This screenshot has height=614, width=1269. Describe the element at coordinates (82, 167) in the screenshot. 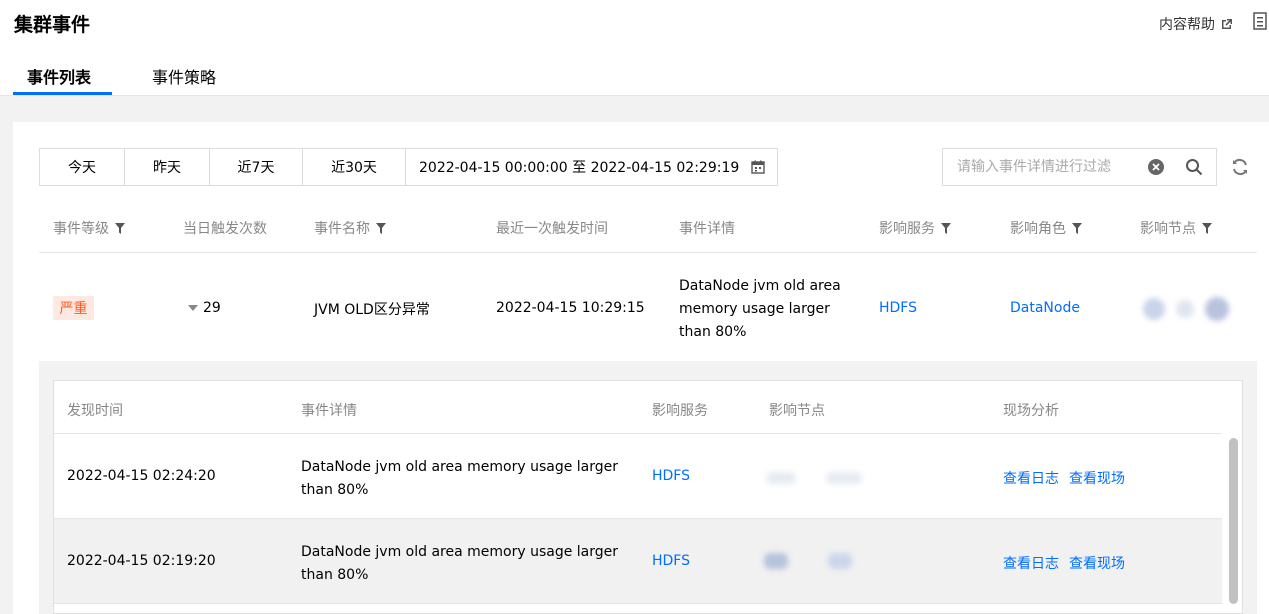

I see `date-today-button: 今天` at that location.